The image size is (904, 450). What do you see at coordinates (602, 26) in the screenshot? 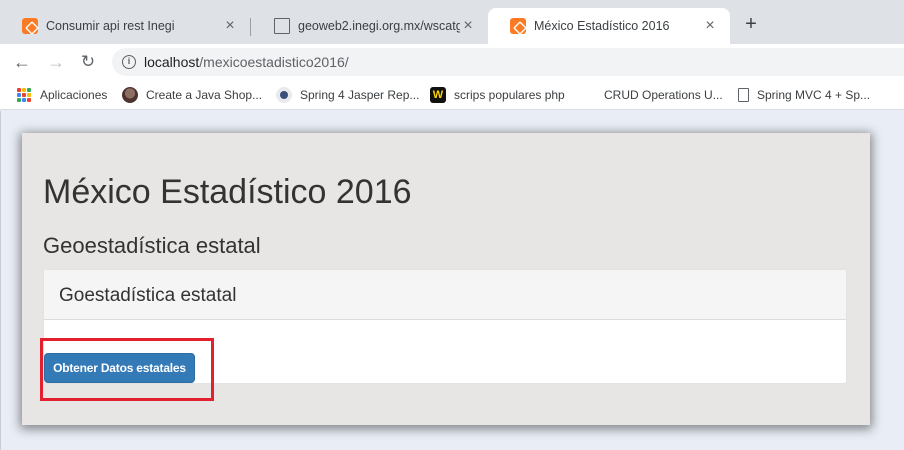
I see `tab-title: México Estadístico 2016` at bounding box center [602, 26].